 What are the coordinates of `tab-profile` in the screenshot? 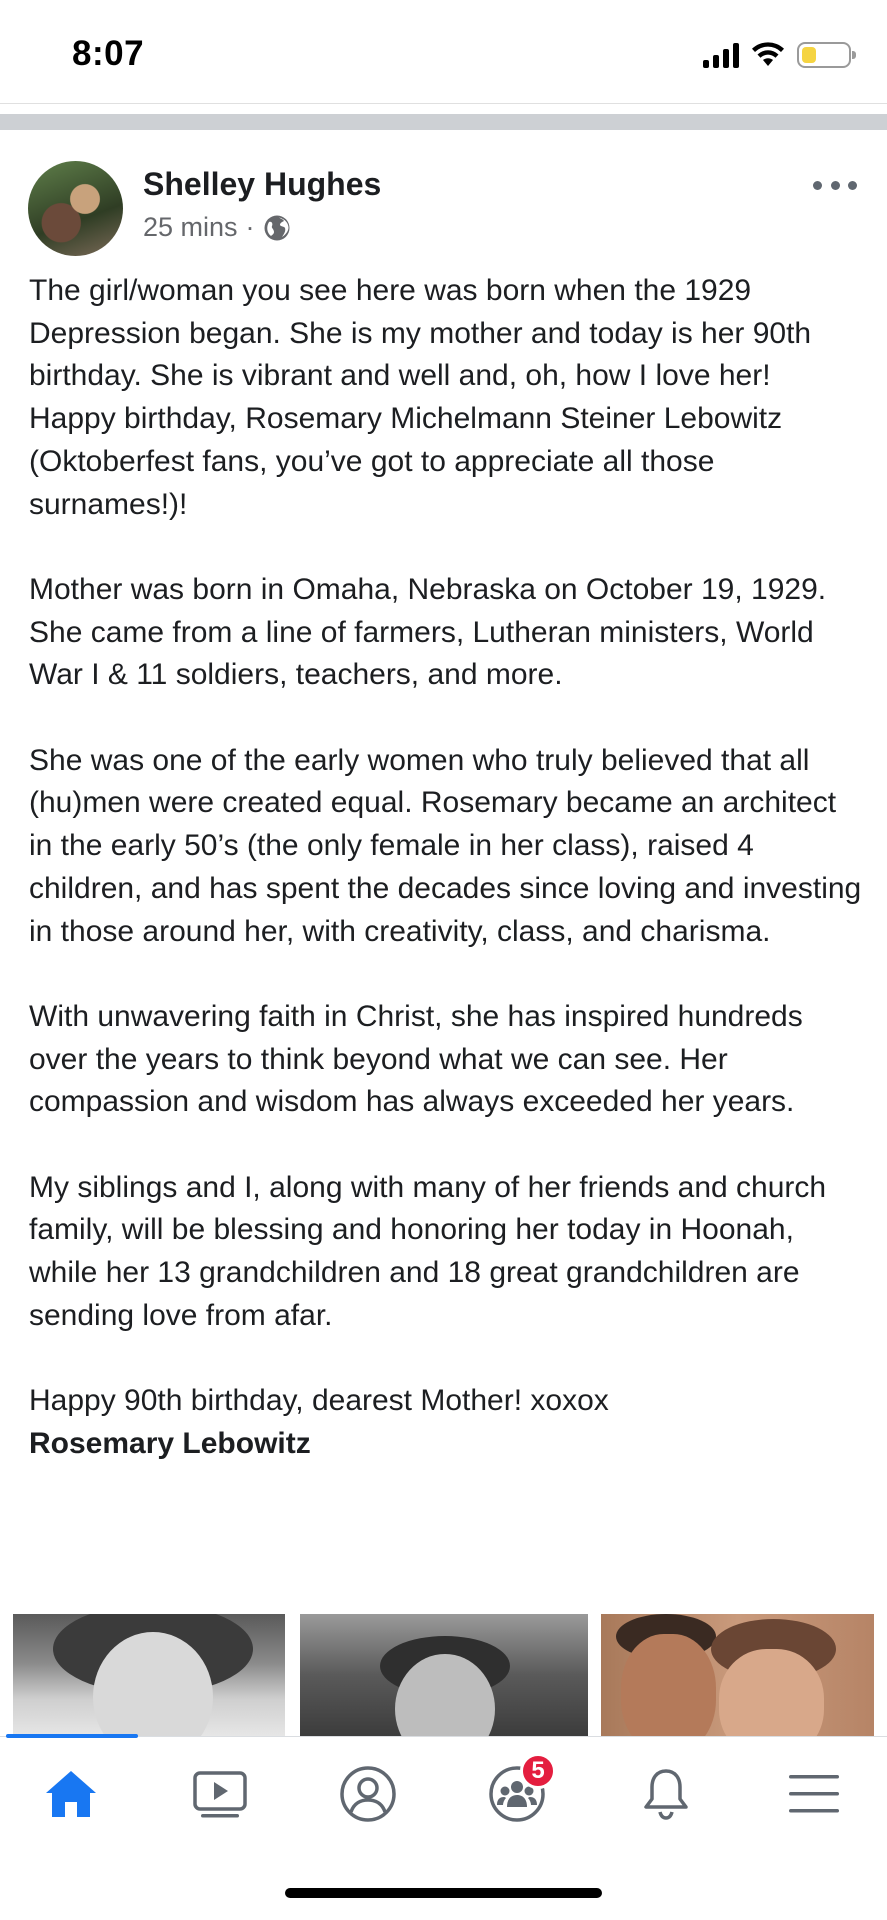 It's located at (368, 1794).